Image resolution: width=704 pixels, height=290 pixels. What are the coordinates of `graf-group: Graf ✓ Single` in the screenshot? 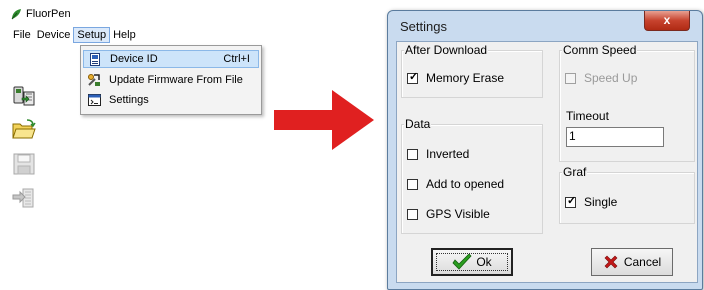 It's located at (627, 194).